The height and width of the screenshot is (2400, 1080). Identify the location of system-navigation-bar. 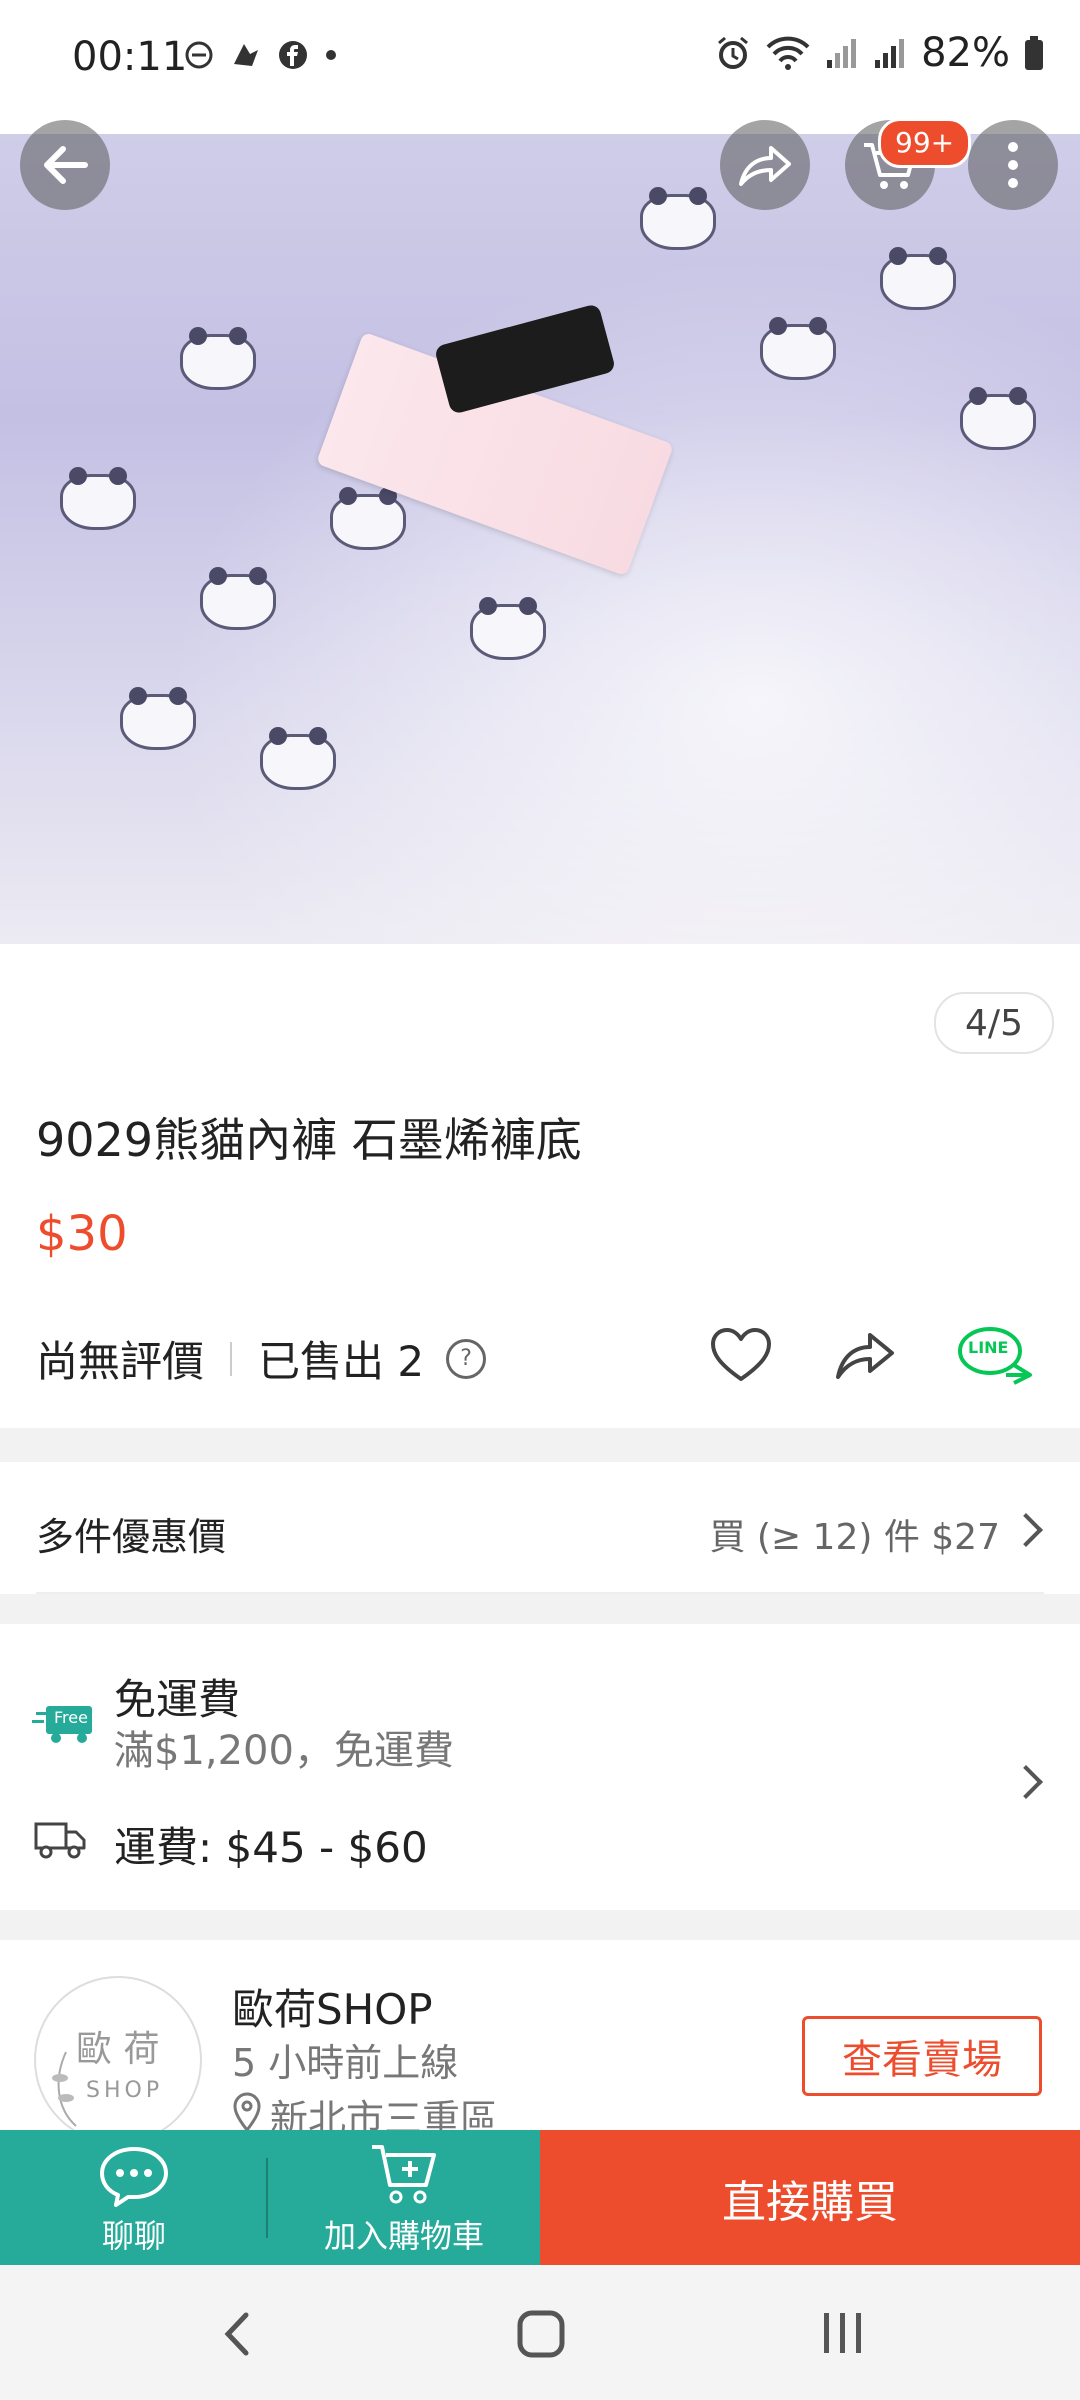
(540, 2332).